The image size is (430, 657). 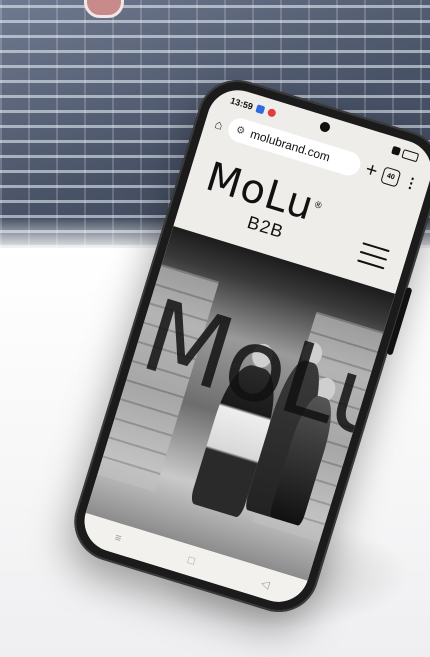 What do you see at coordinates (411, 183) in the screenshot?
I see `browser-menu-button: ⋮` at bounding box center [411, 183].